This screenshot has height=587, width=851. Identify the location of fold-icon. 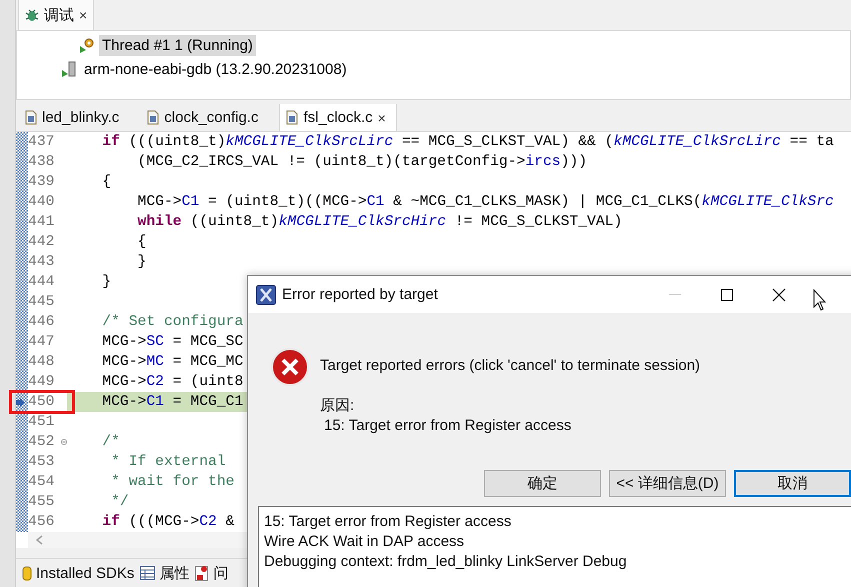
(64, 442).